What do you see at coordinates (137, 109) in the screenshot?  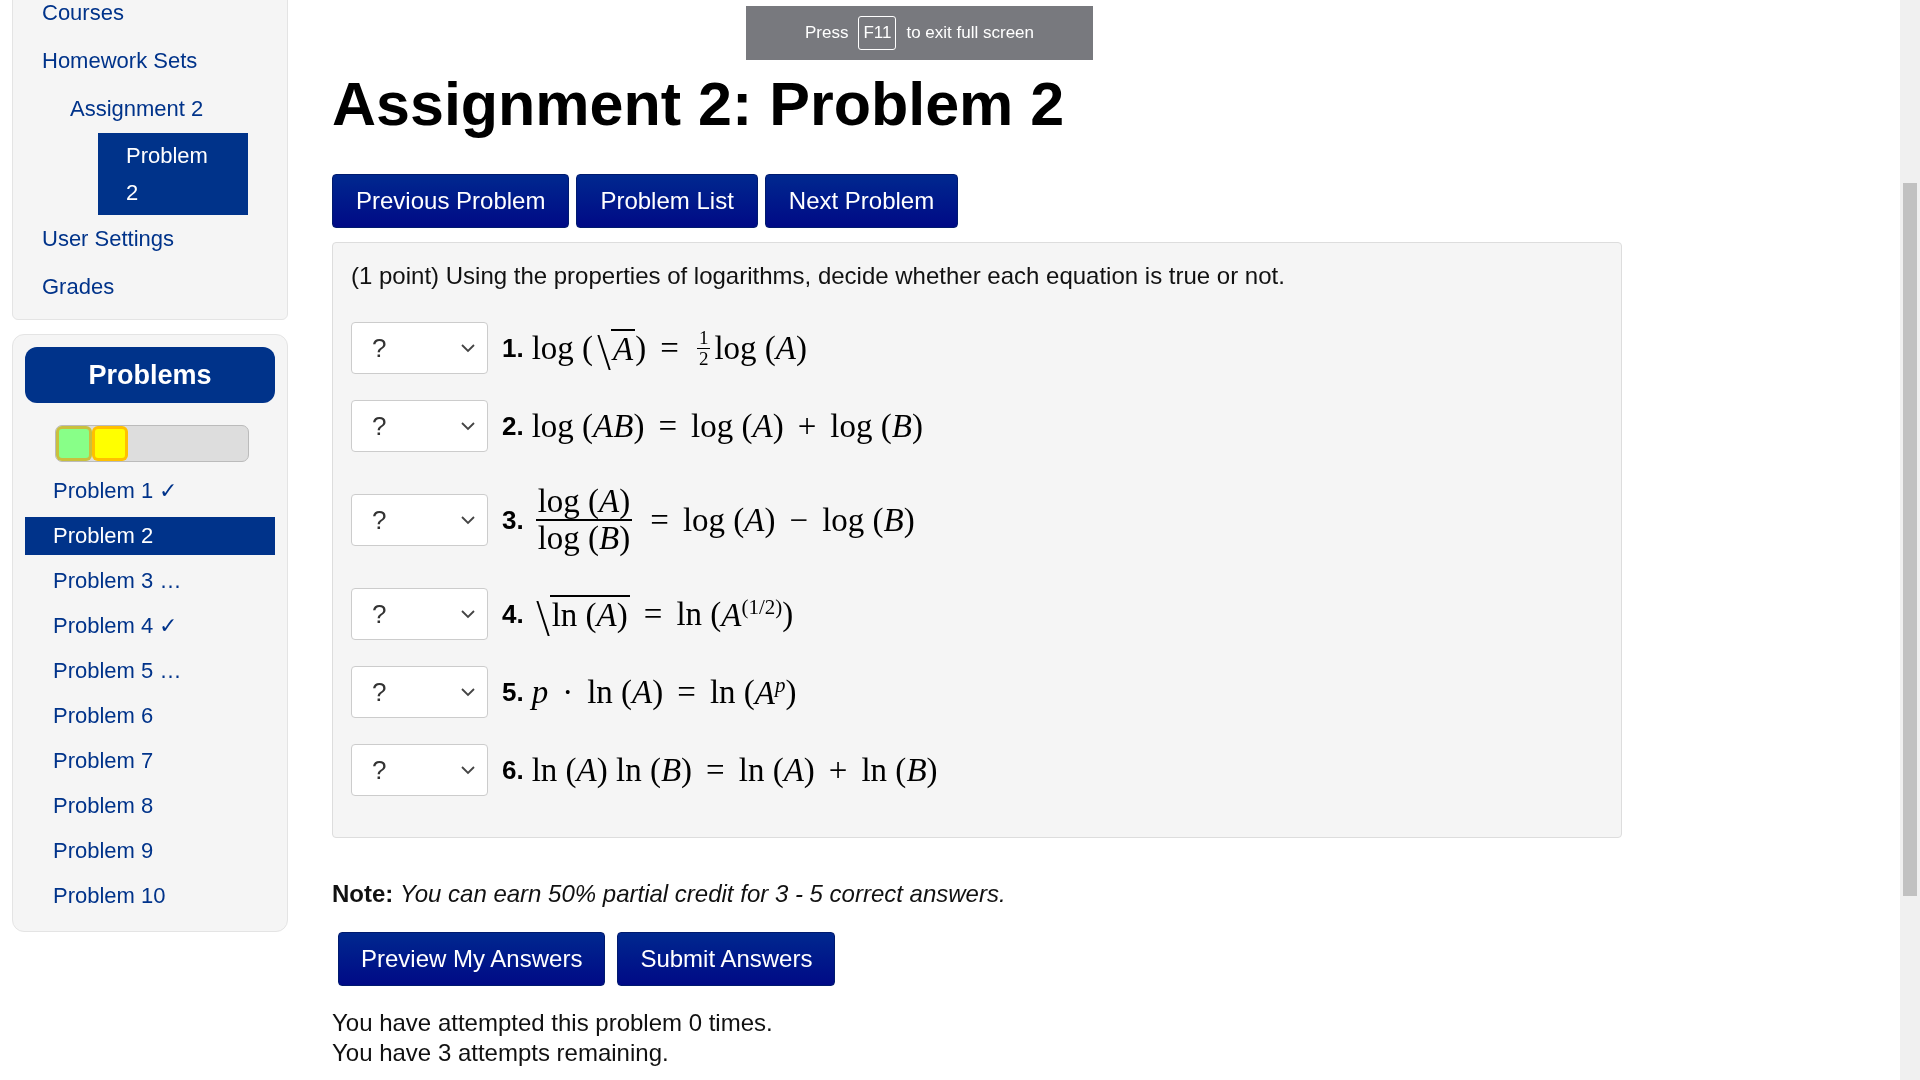 I see `sidebar-link: Assignment 2` at bounding box center [137, 109].